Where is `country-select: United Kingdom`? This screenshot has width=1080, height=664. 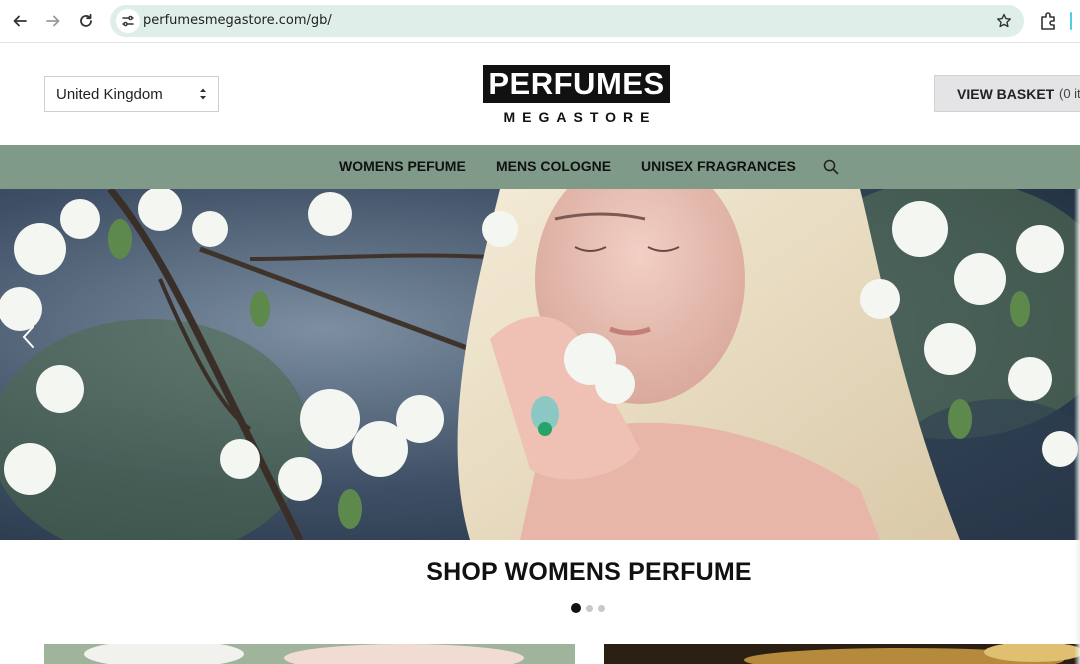 country-select: United Kingdom is located at coordinates (131, 94).